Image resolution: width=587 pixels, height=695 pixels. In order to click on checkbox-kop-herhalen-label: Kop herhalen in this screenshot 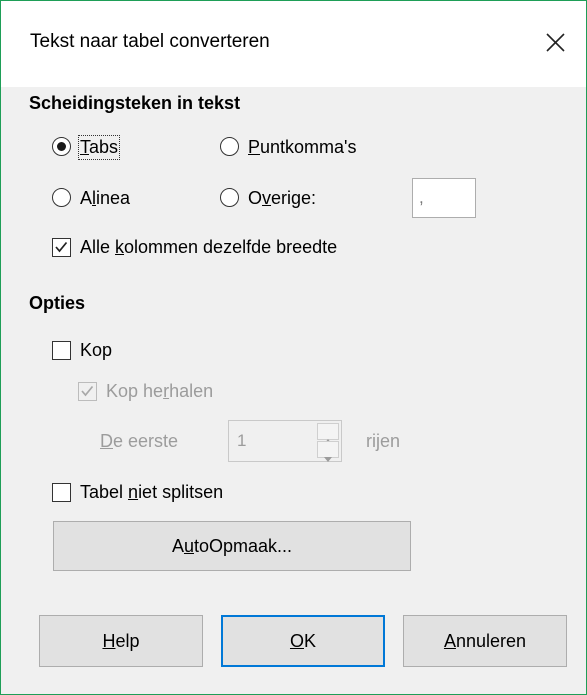, I will do `click(159, 391)`.